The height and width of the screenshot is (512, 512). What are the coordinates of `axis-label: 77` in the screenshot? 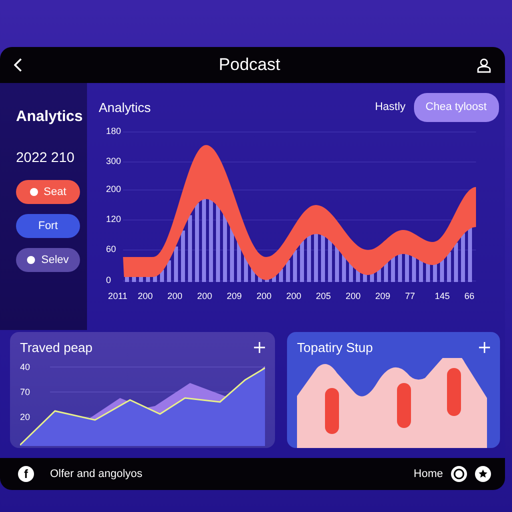 It's located at (409, 295).